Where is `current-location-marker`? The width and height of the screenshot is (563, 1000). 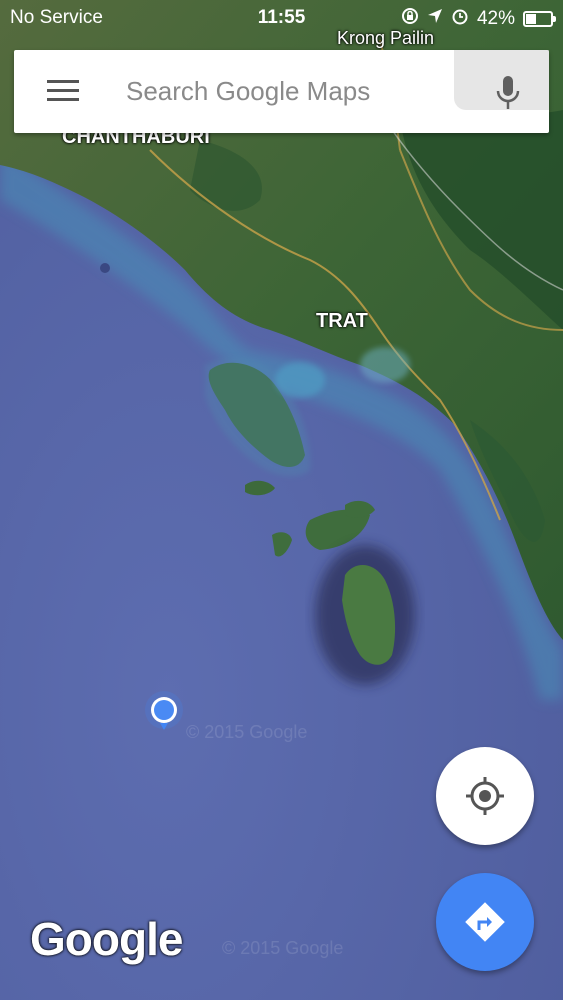 current-location-marker is located at coordinates (164, 710).